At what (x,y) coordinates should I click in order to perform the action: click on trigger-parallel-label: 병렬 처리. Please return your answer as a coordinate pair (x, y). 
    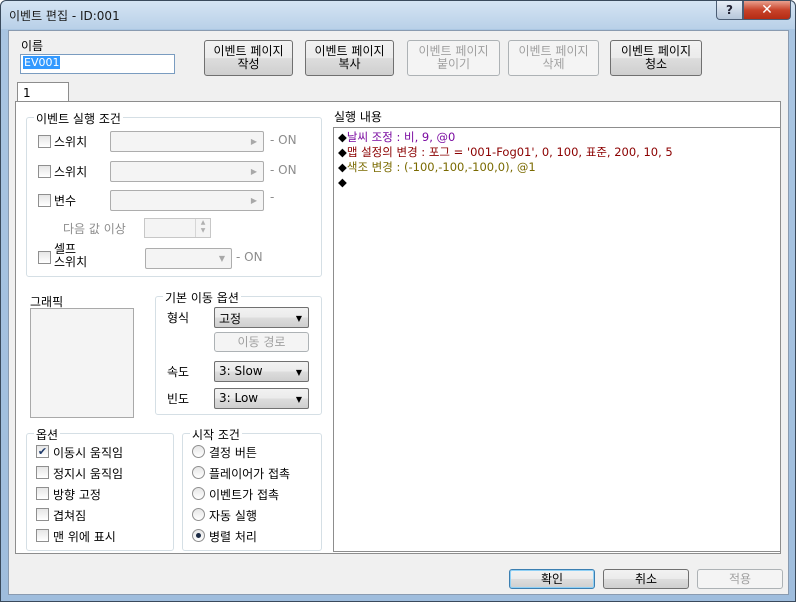
    Looking at the image, I should click on (233, 537).